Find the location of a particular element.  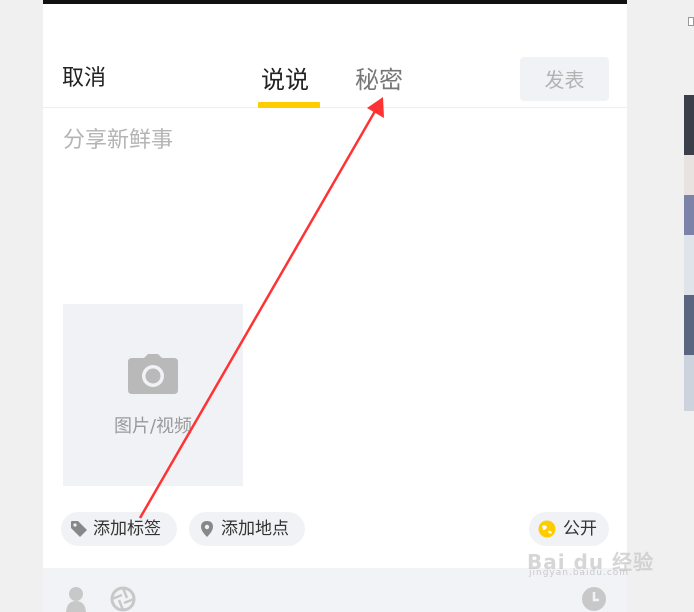

person-icon is located at coordinates (76, 599).